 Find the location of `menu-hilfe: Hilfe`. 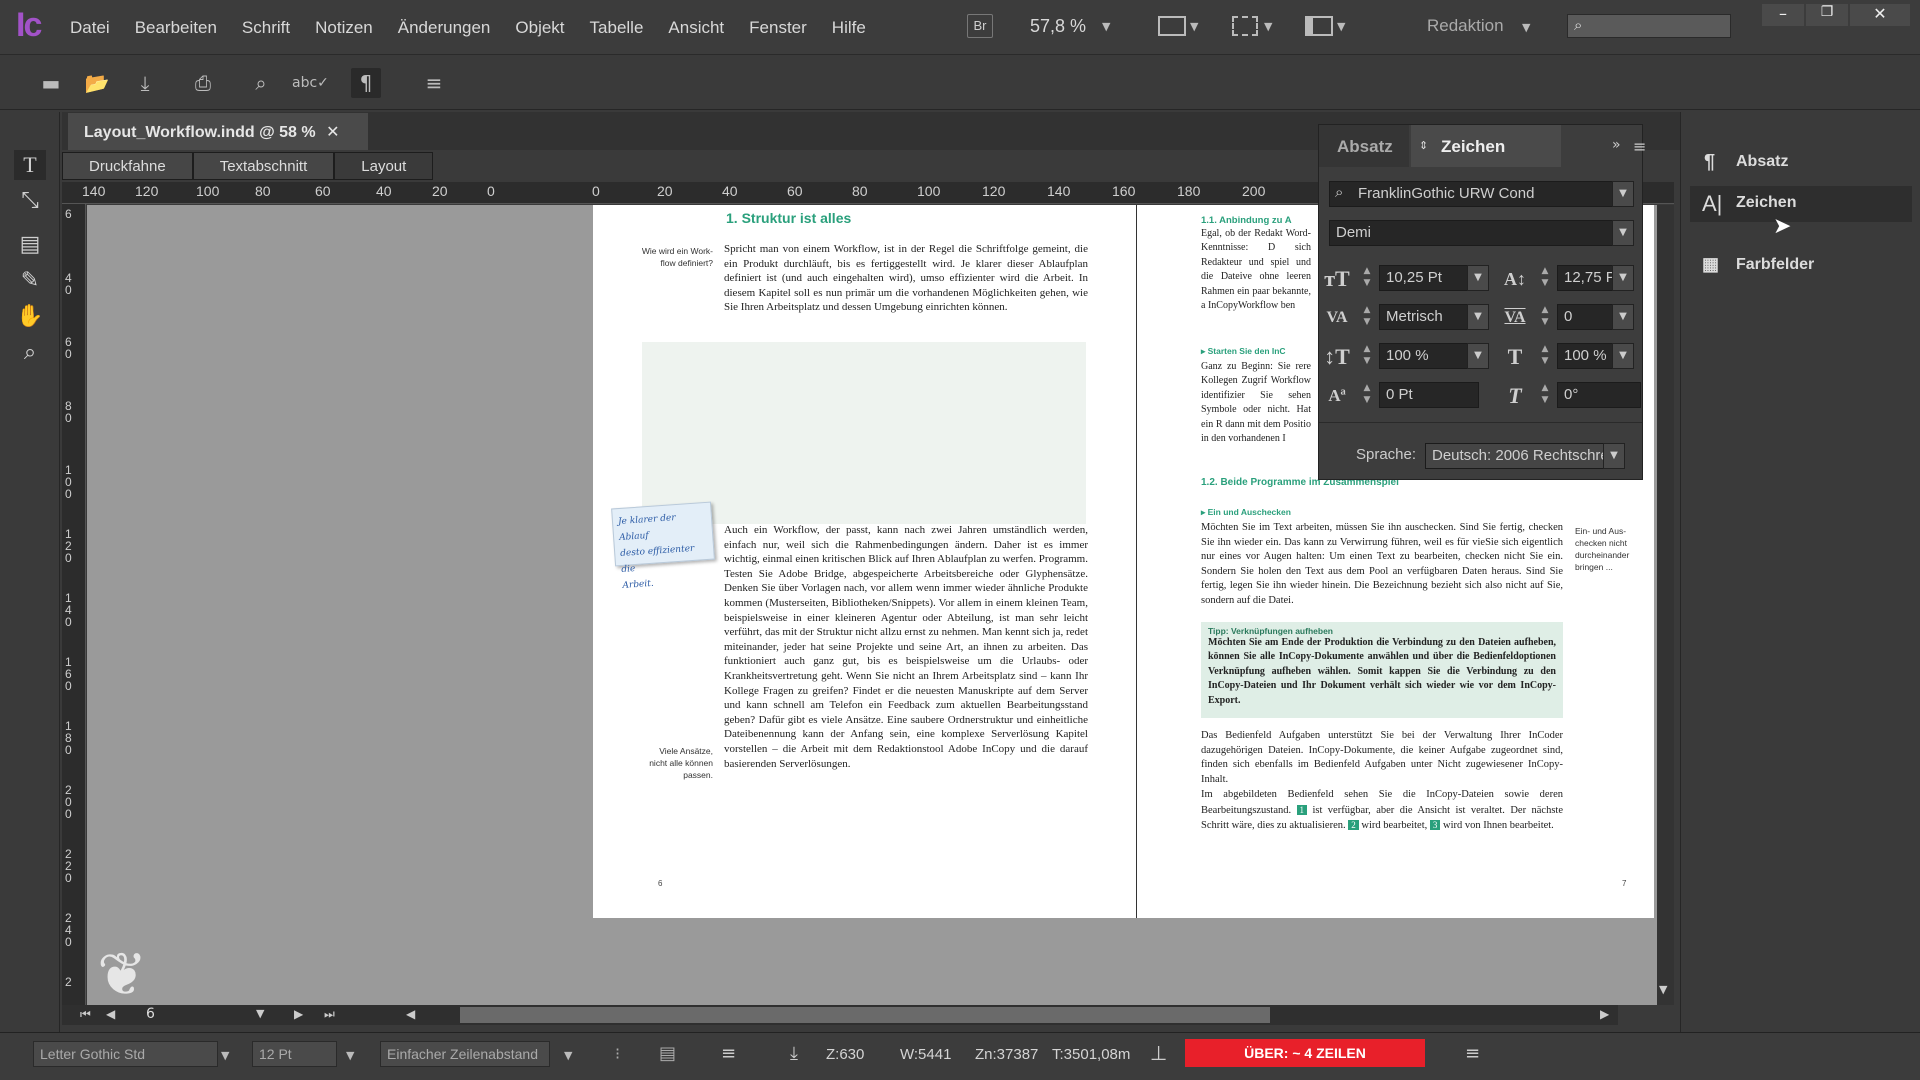

menu-hilfe: Hilfe is located at coordinates (849, 28).